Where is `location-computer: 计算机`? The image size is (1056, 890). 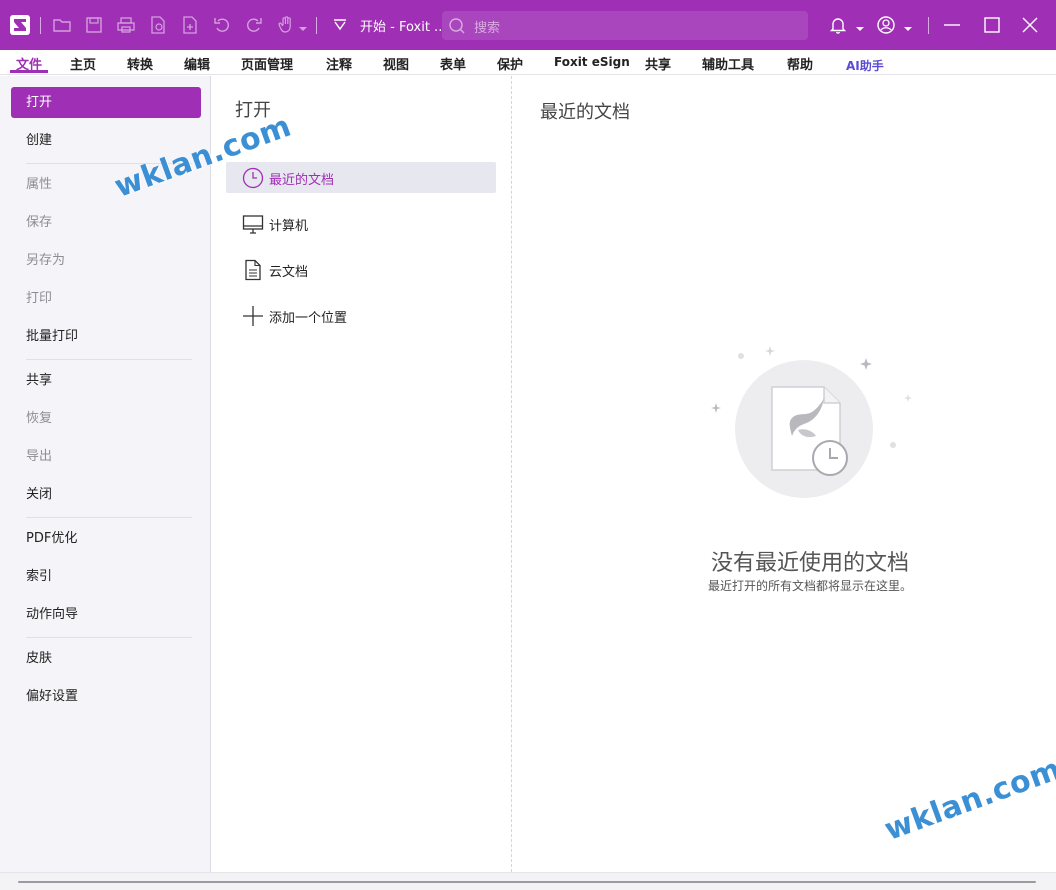
location-computer: 计算机 is located at coordinates (361, 223).